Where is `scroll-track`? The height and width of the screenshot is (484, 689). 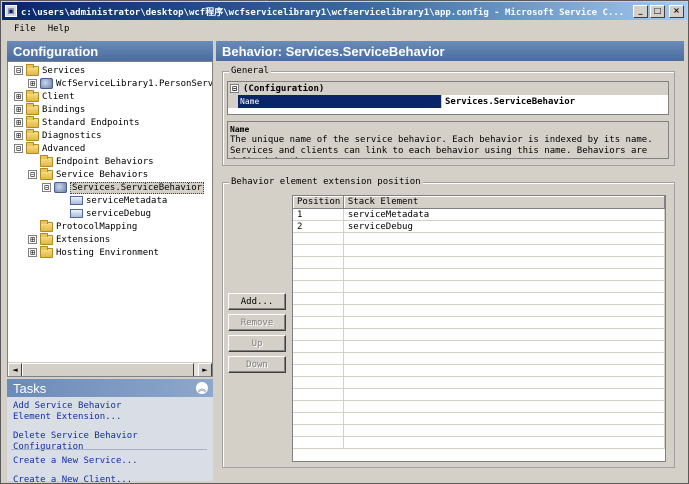 scroll-track is located at coordinates (110, 369).